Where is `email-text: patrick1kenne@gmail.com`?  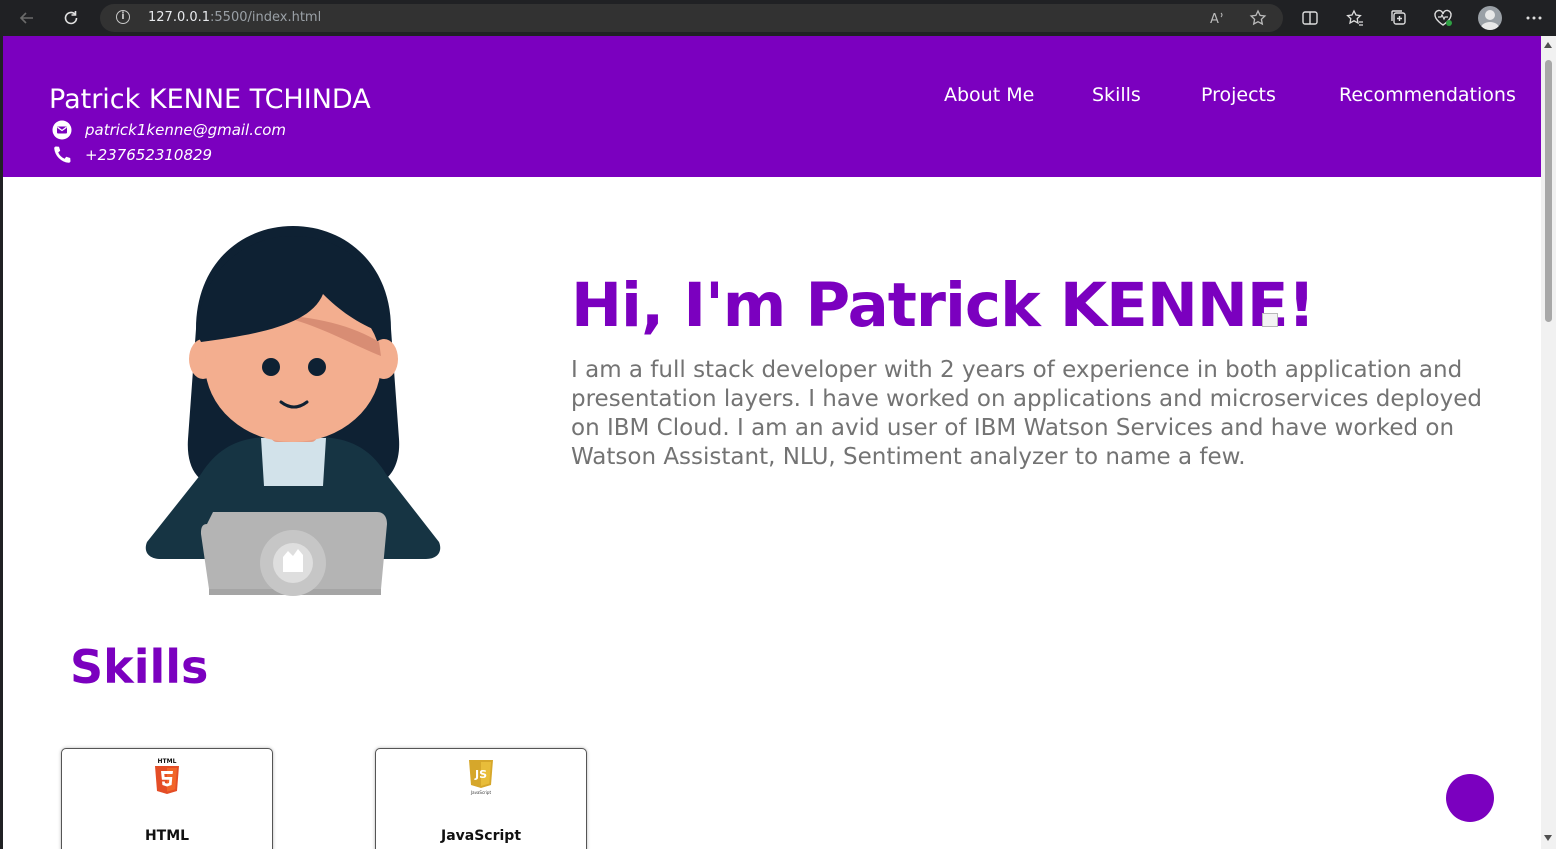 email-text: patrick1kenne@gmail.com is located at coordinates (185, 130).